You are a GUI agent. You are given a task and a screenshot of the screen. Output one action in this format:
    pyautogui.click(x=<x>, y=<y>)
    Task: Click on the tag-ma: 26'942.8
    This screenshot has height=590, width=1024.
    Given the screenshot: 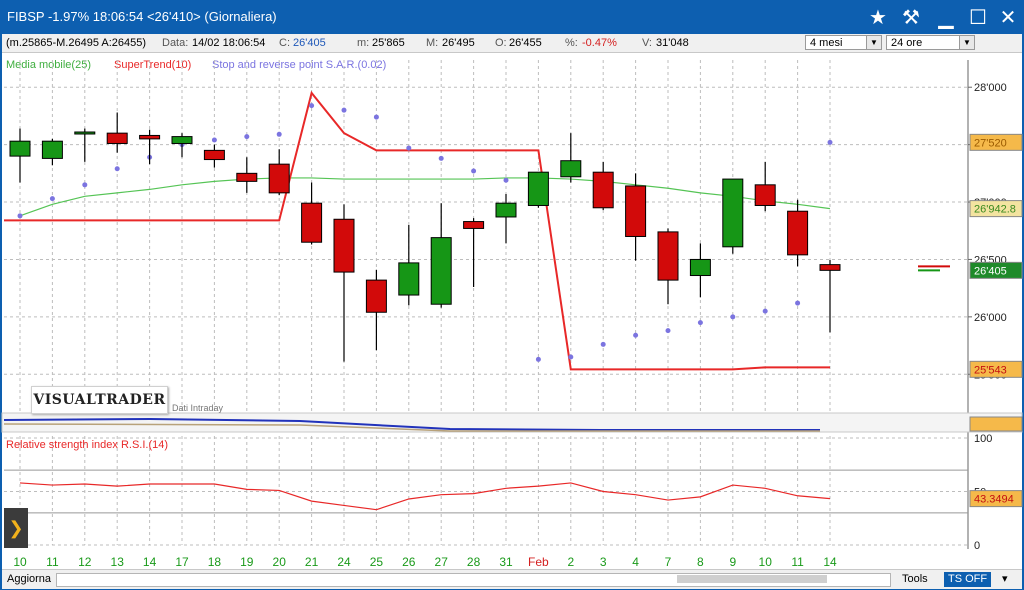 What is the action you would take?
    pyautogui.click(x=995, y=210)
    